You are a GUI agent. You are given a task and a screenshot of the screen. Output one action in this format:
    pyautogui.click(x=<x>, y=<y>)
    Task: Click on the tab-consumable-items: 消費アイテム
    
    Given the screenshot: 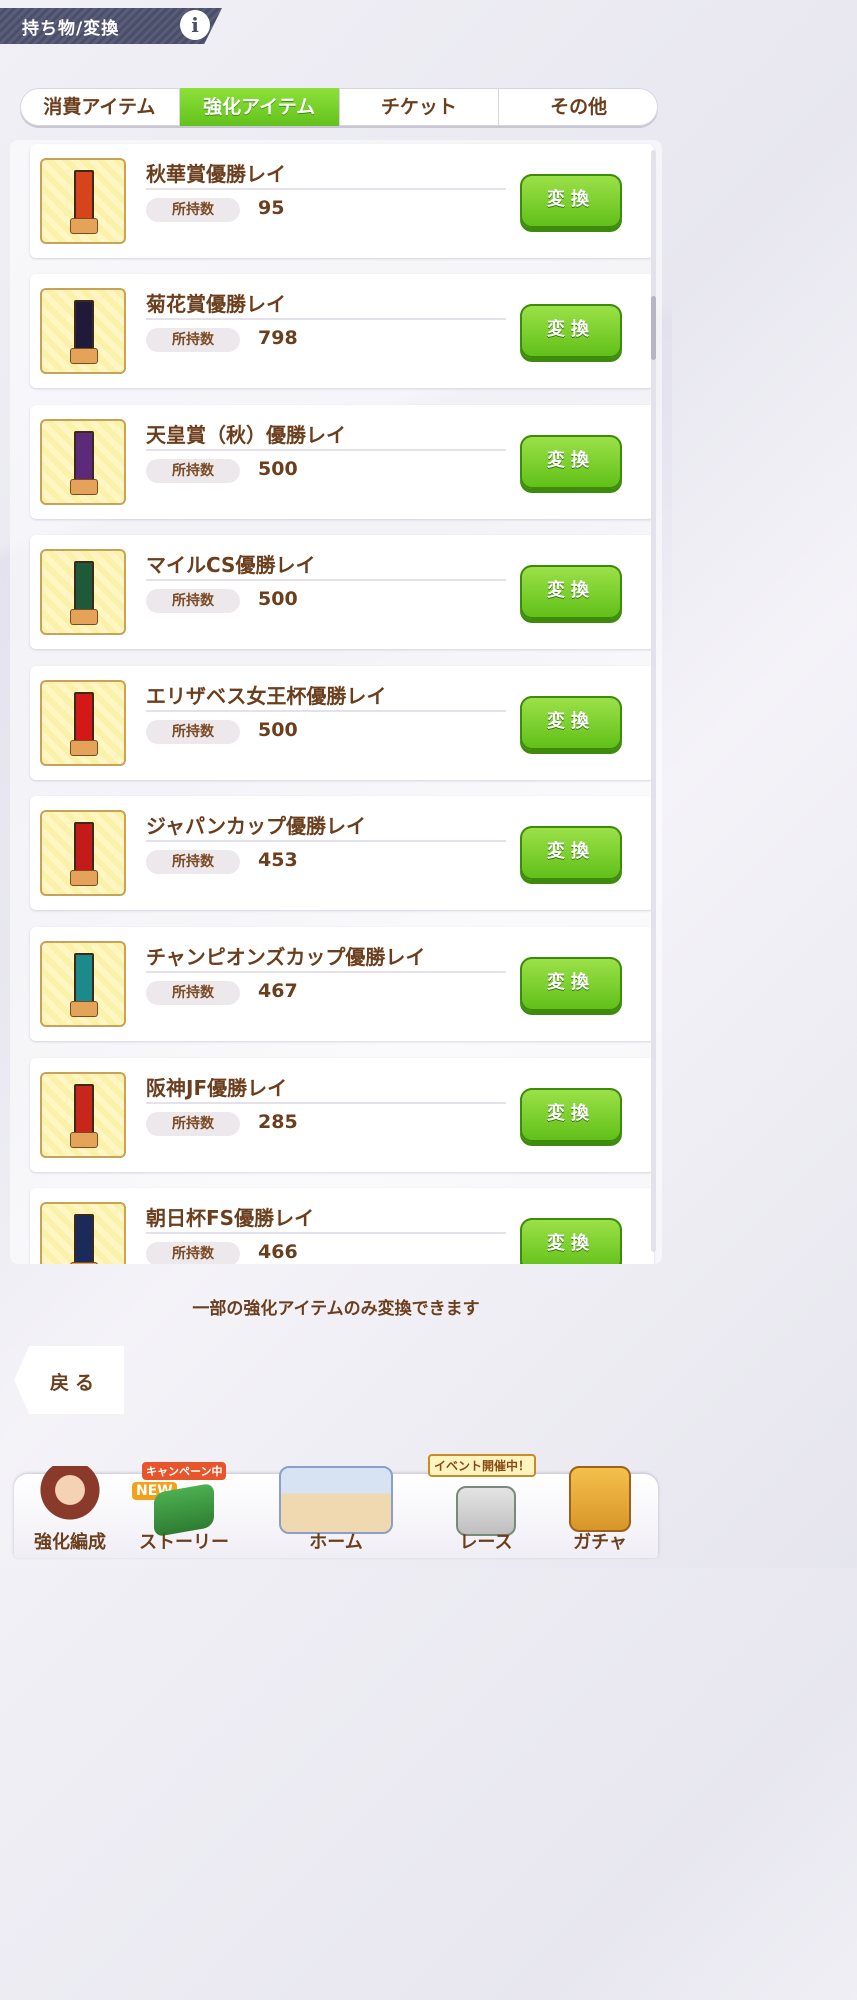 What is the action you would take?
    pyautogui.click(x=99, y=107)
    